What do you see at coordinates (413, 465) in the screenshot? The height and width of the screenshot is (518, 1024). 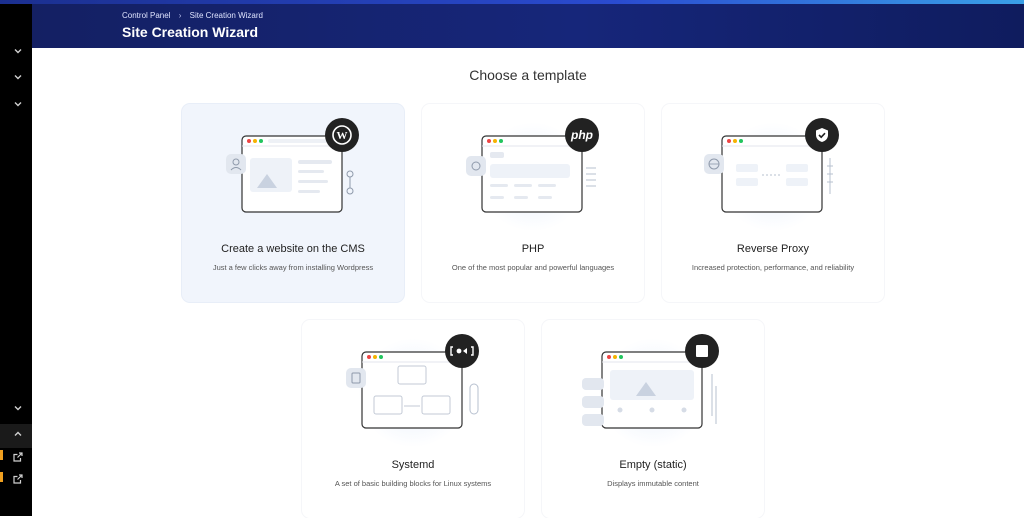 I see `template-title: Systemd` at bounding box center [413, 465].